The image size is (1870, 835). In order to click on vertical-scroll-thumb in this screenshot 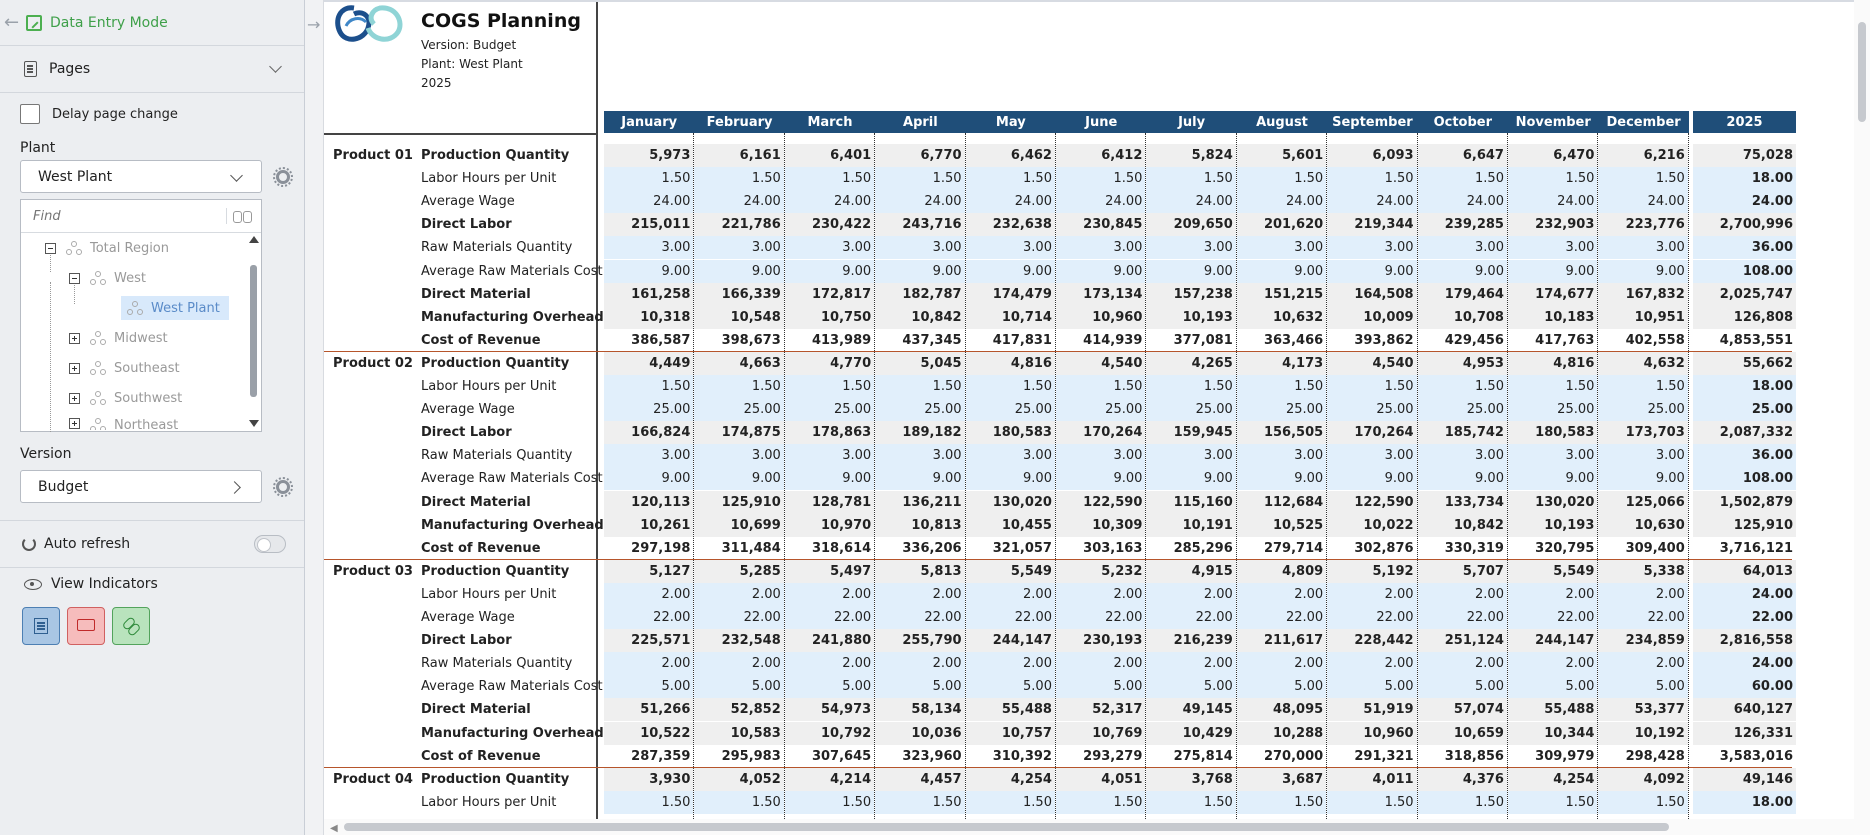, I will do `click(1862, 72)`.